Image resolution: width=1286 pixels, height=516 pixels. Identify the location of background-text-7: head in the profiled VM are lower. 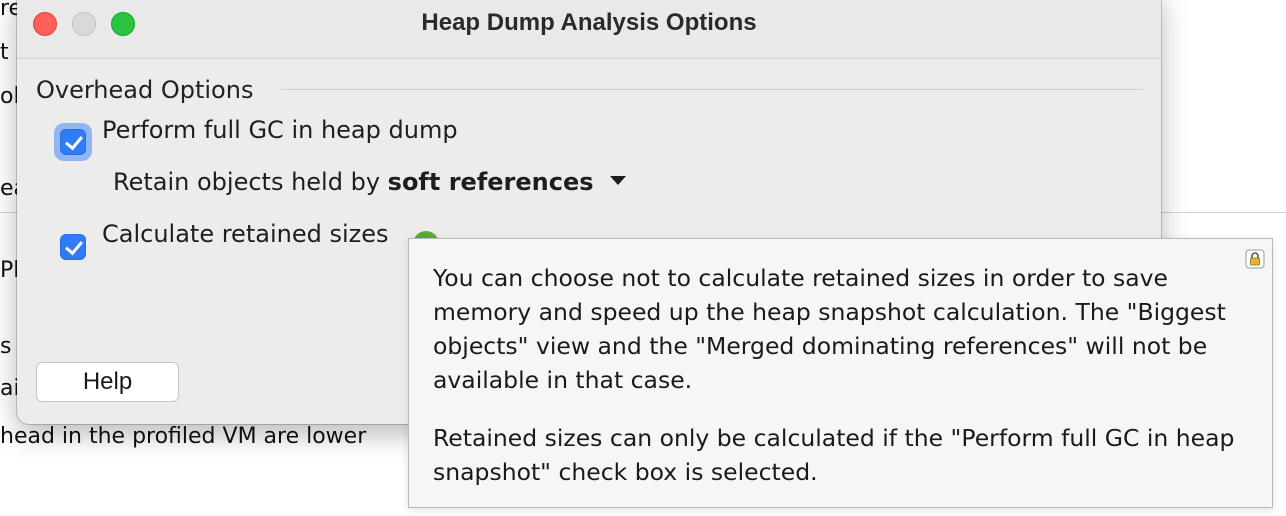
(183, 436).